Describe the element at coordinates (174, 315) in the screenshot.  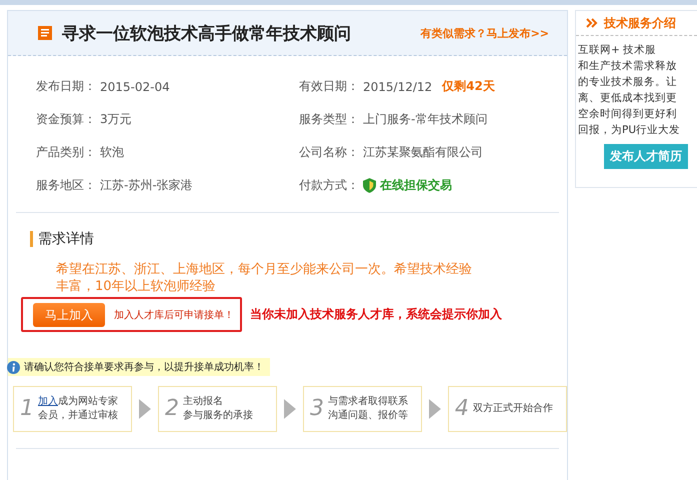
I see `join-note: 加入人才库后可申请接单！` at that location.